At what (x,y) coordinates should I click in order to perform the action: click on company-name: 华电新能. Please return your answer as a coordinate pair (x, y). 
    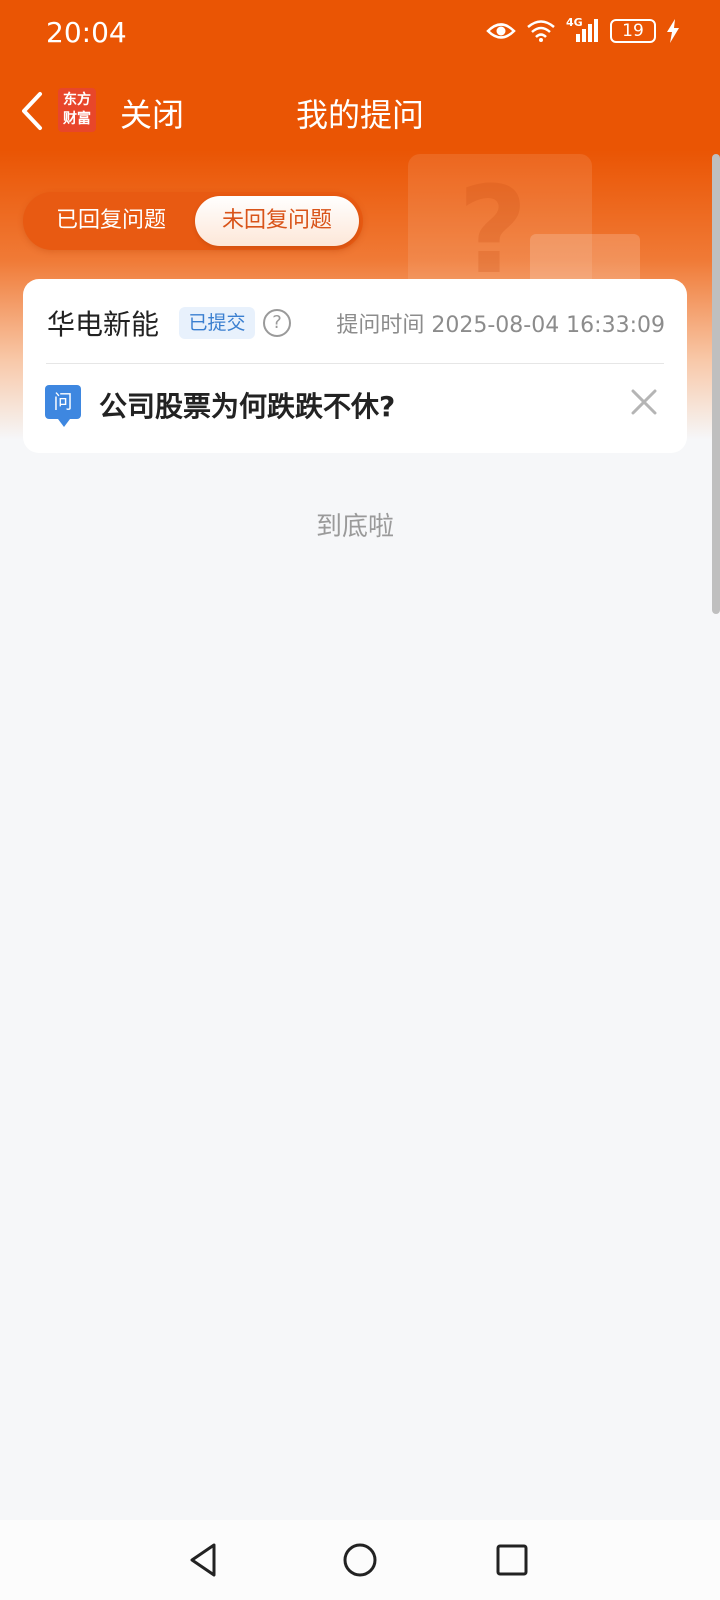
    Looking at the image, I should click on (103, 324).